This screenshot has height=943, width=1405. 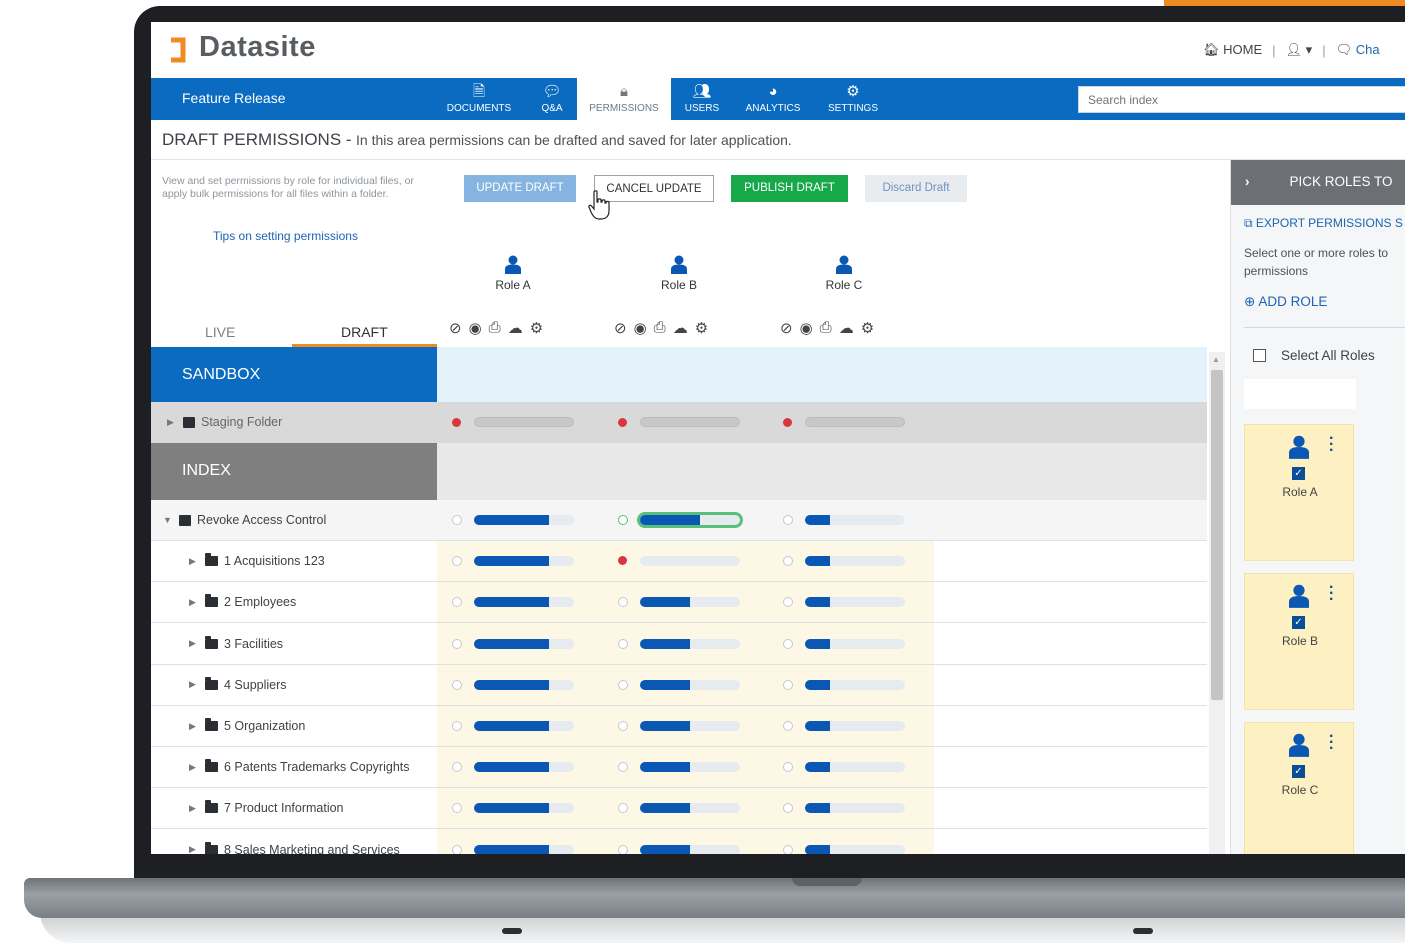 I want to click on tab-qa: 💬︎ Q&A, so click(x=552, y=99).